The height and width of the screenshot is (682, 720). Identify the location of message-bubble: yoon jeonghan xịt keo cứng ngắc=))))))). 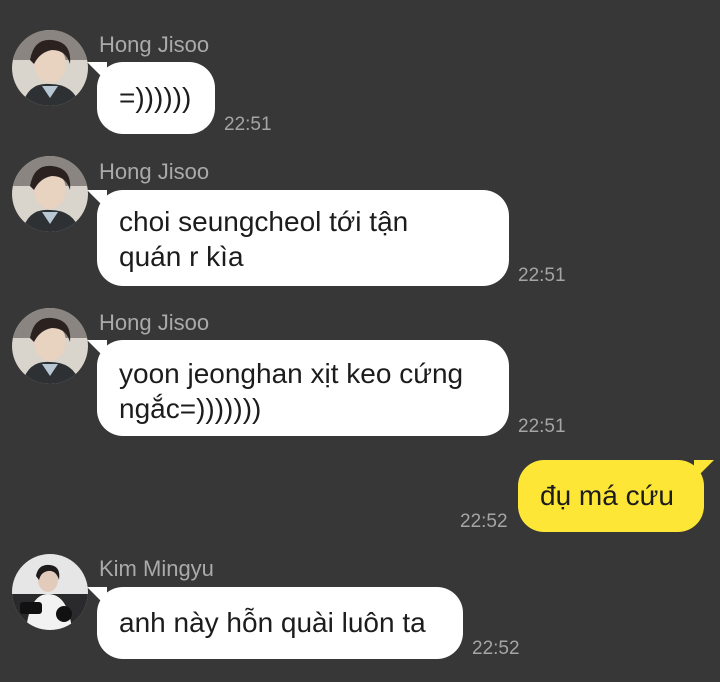
(298, 388).